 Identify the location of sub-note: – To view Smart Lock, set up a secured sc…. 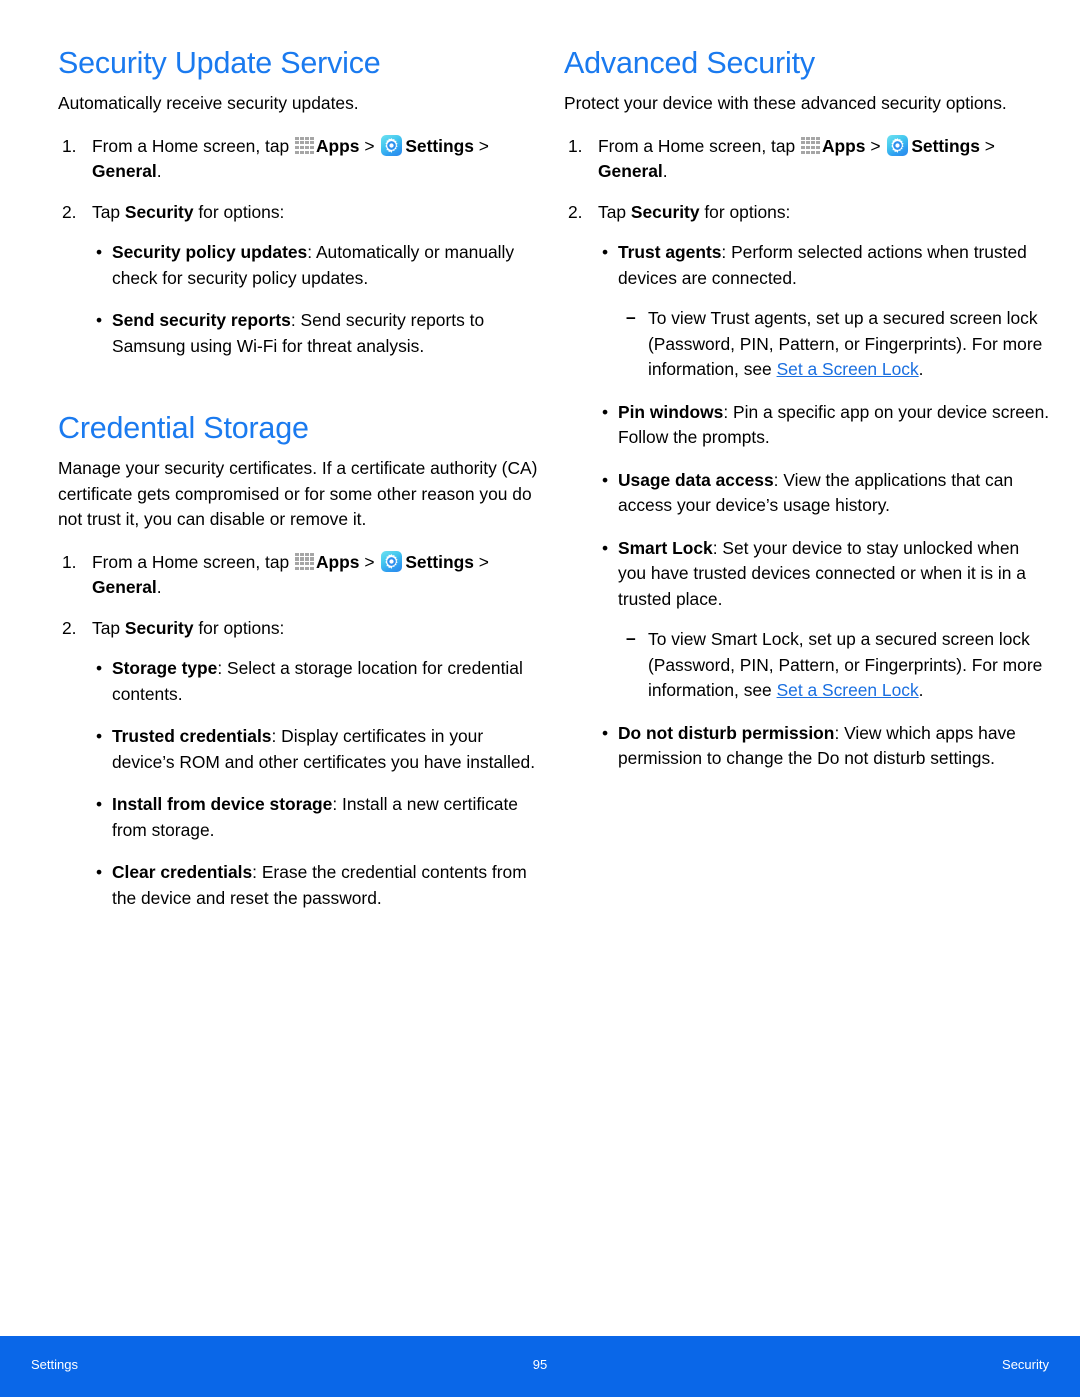
(834, 664).